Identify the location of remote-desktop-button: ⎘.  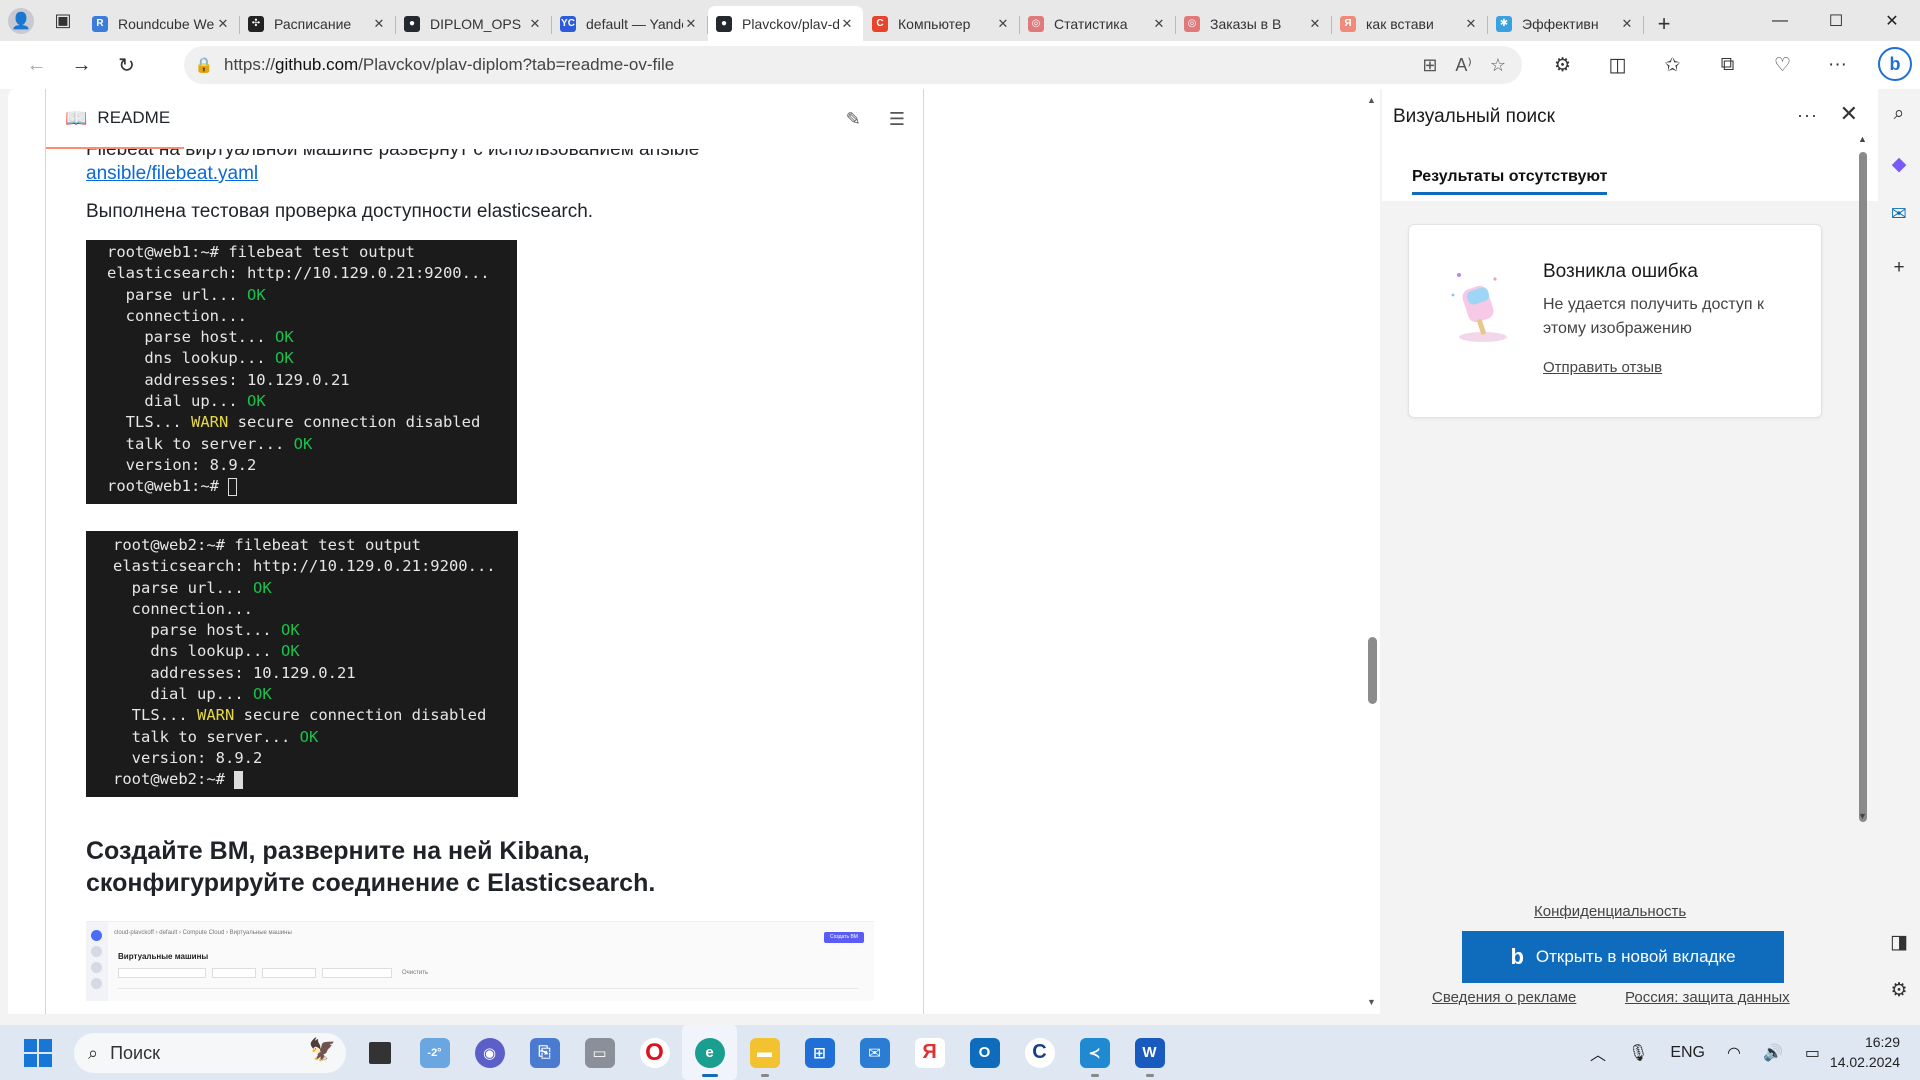
(544, 1052).